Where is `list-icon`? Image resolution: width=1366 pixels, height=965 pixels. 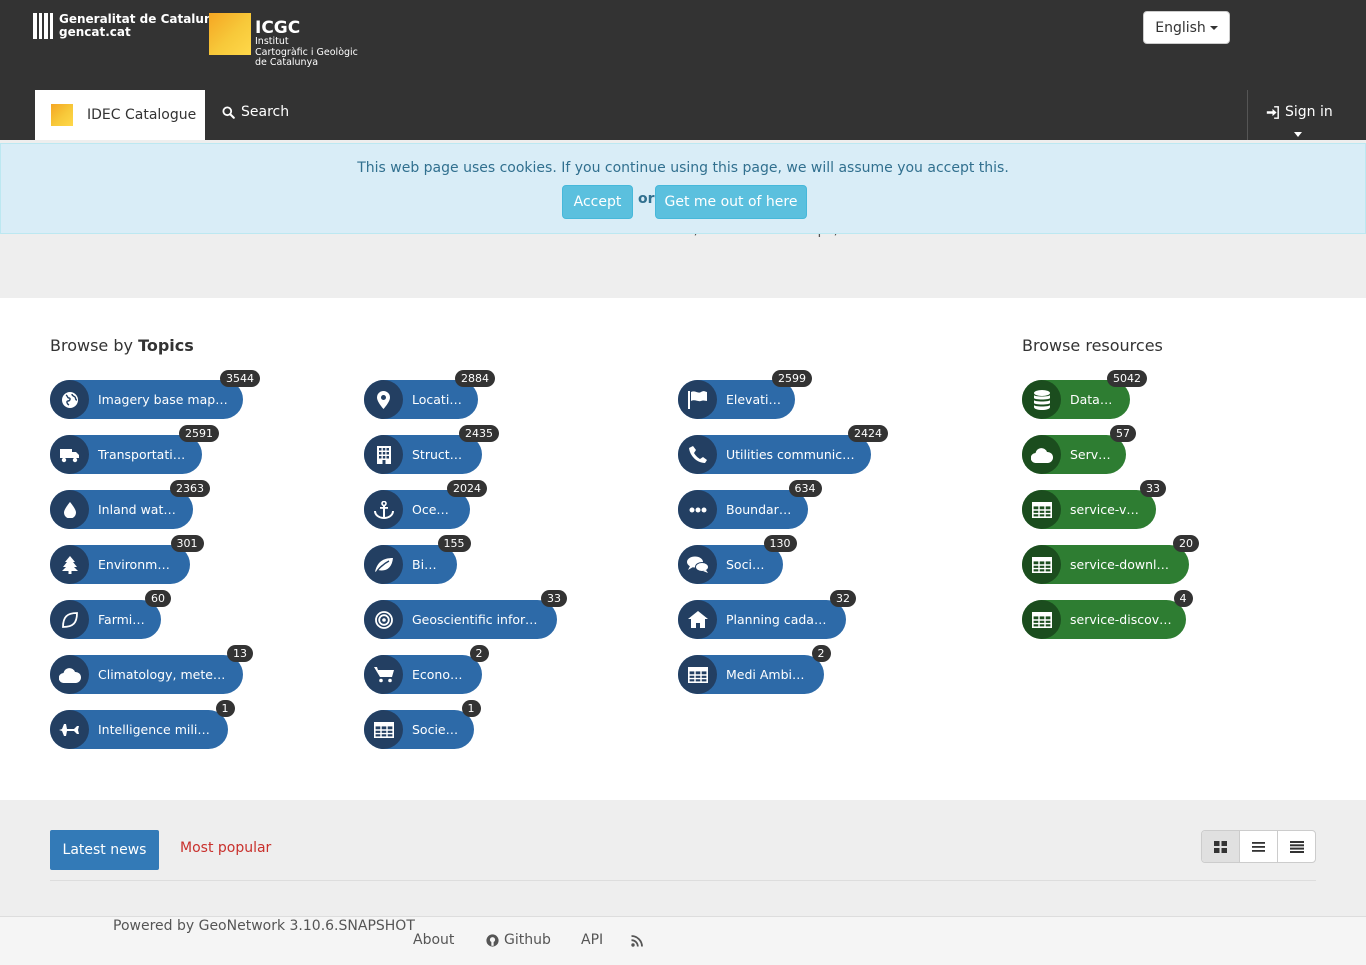 list-icon is located at coordinates (1258, 846).